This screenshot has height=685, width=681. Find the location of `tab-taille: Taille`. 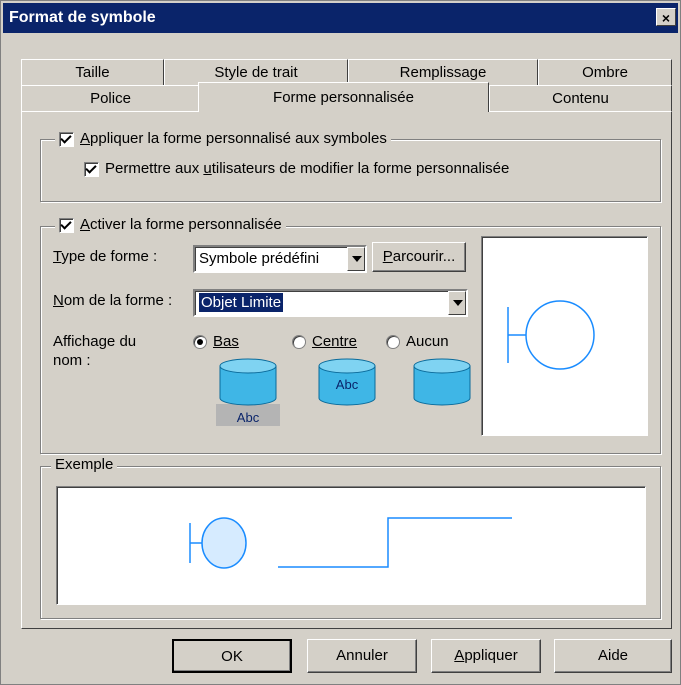

tab-taille: Taille is located at coordinates (92, 72).